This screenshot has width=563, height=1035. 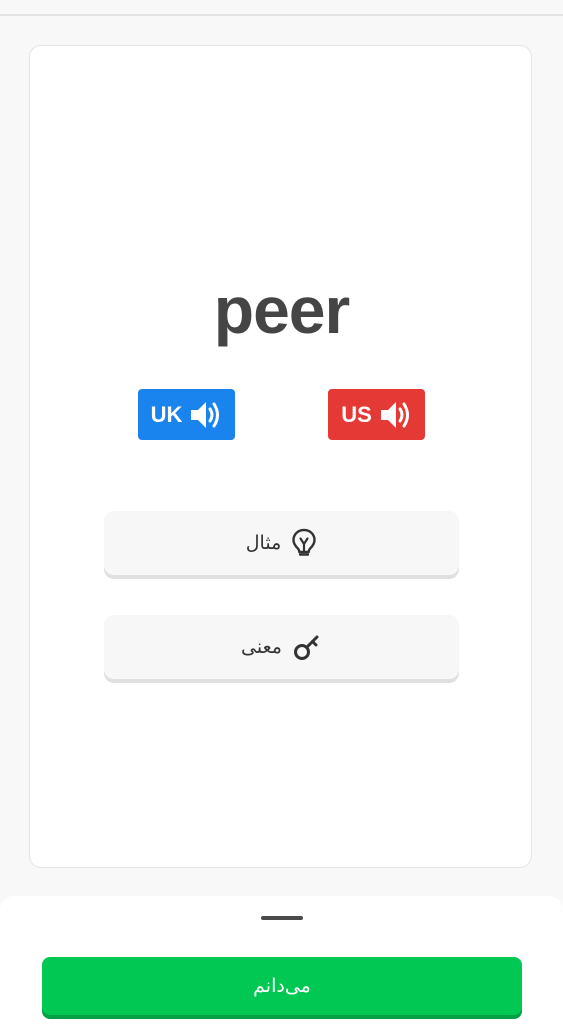 What do you see at coordinates (282, 918) in the screenshot?
I see `drag-handle` at bounding box center [282, 918].